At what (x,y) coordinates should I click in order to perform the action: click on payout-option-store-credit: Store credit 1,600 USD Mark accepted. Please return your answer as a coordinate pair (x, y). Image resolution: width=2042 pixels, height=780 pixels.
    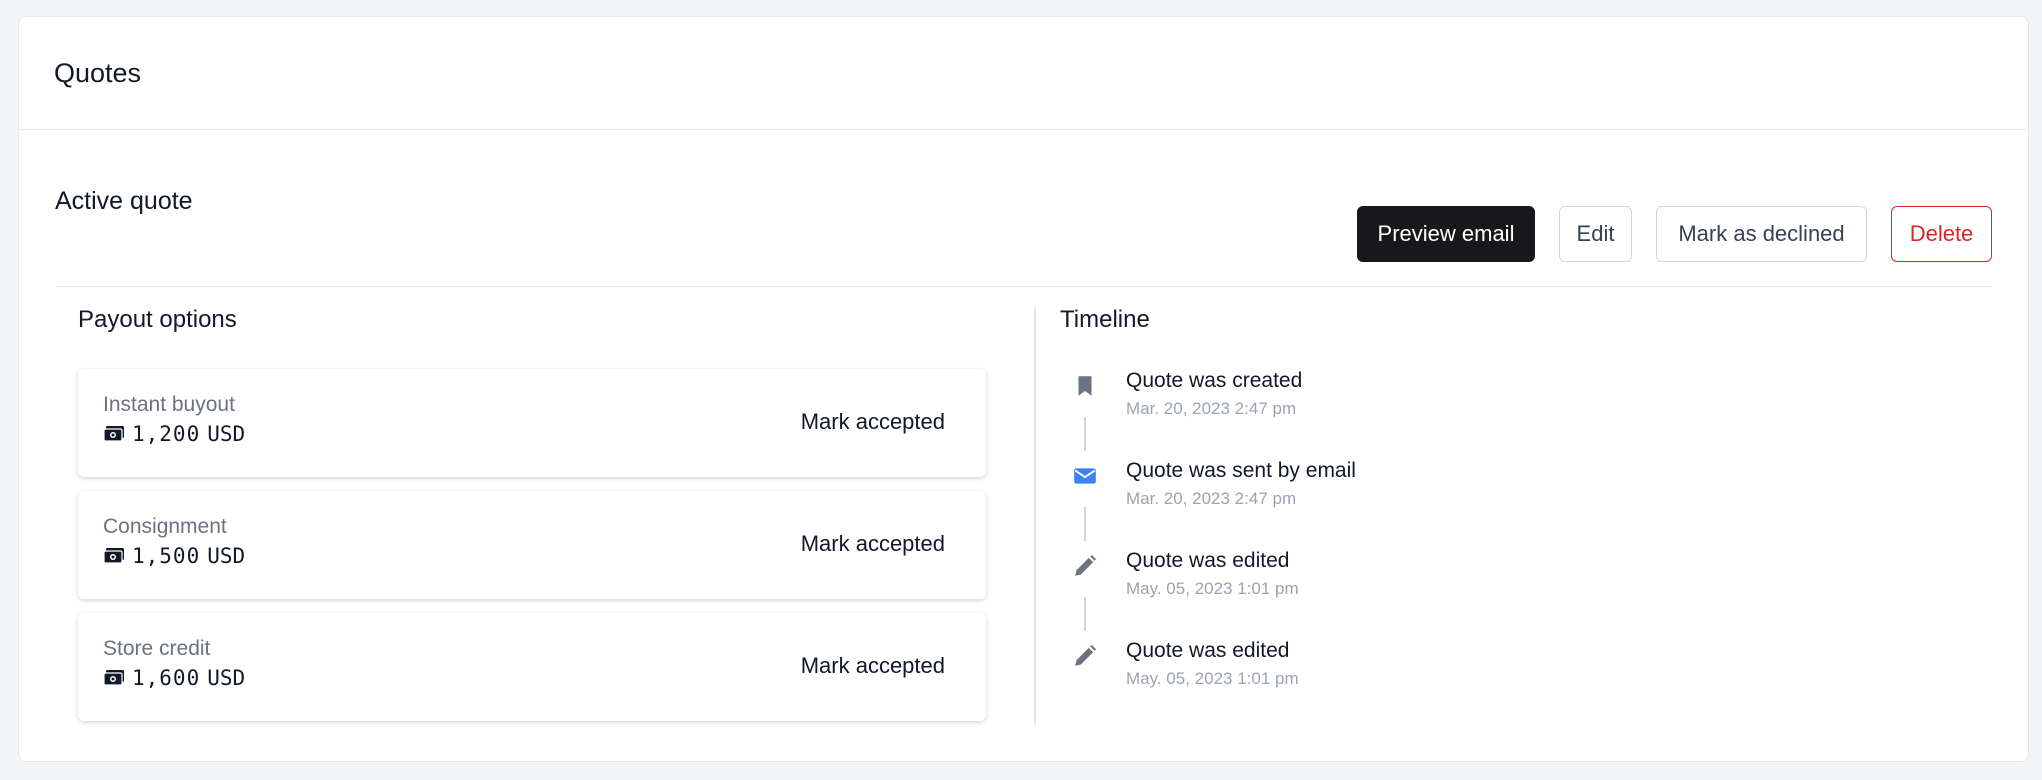
    Looking at the image, I should click on (532, 667).